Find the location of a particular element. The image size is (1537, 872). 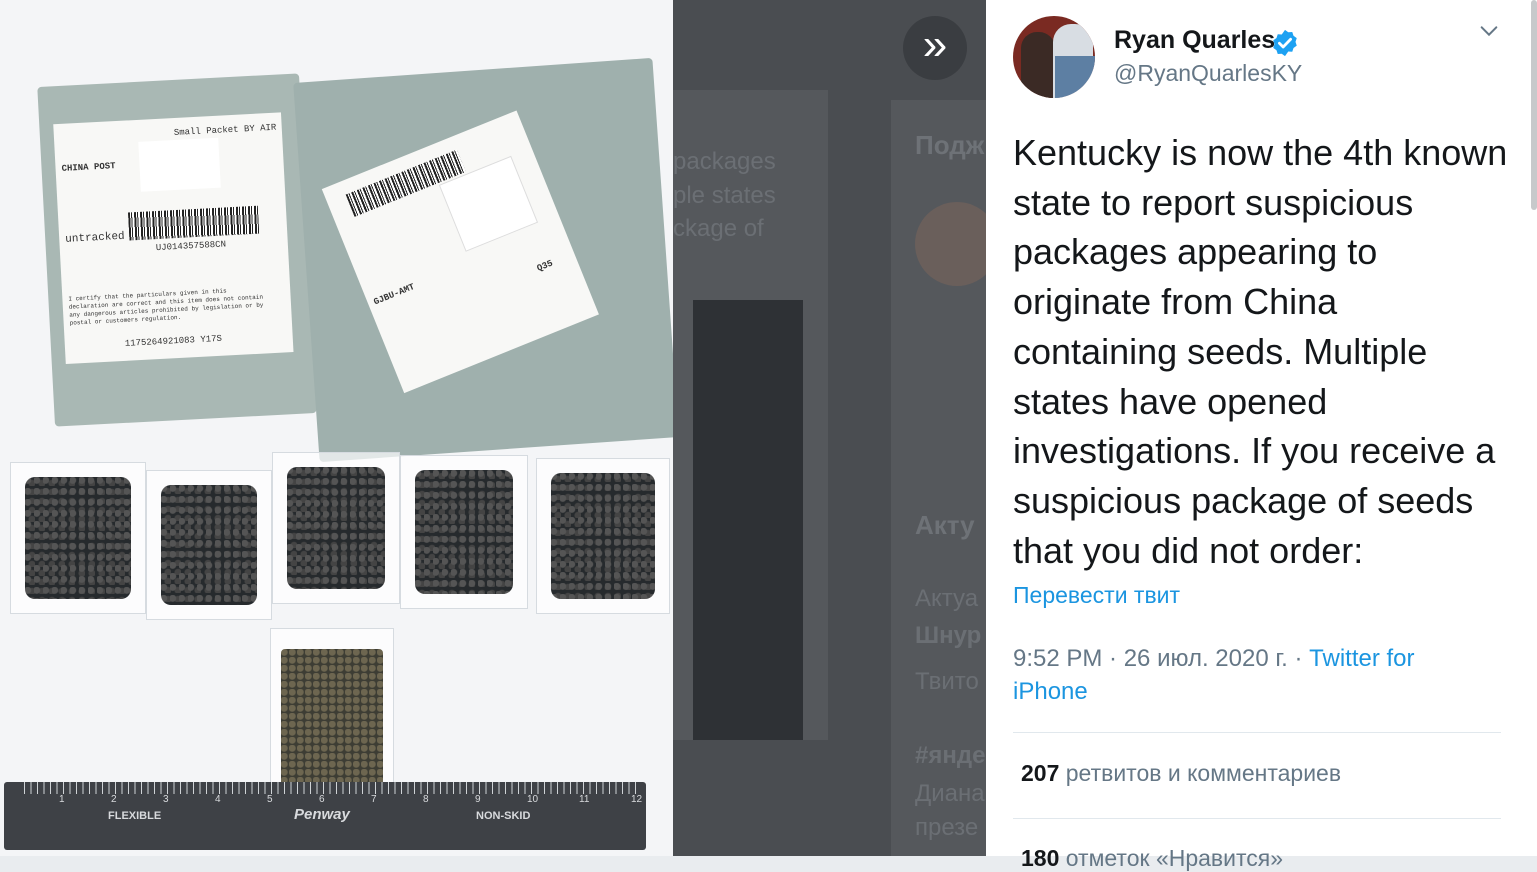

retweets-stat: 207 ретвитов и комментариев is located at coordinates (1181, 773).